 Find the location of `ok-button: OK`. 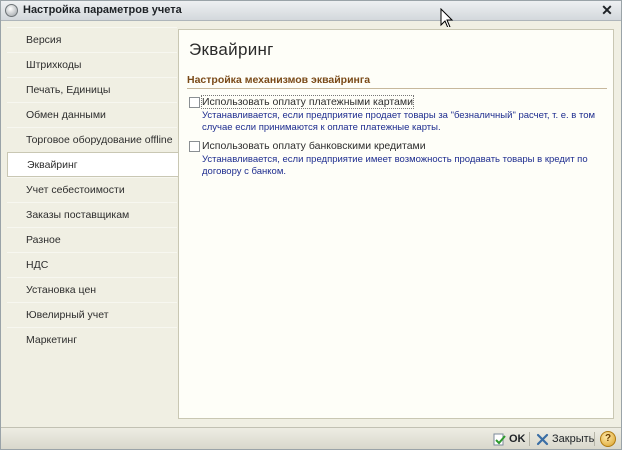

ok-button: OK is located at coordinates (509, 439).